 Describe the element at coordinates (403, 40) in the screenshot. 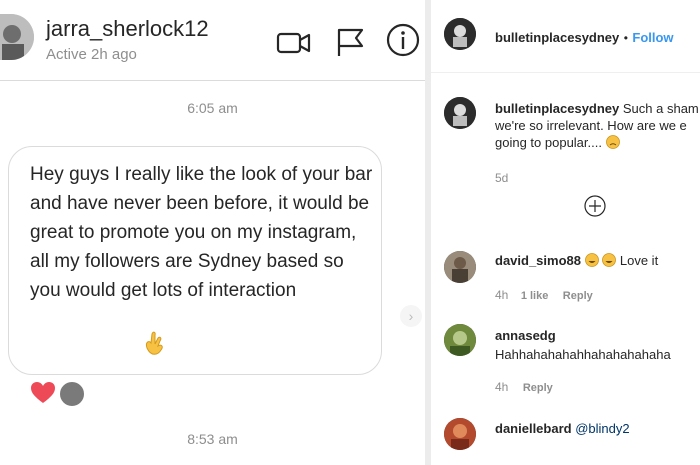

I see `info-icon` at that location.